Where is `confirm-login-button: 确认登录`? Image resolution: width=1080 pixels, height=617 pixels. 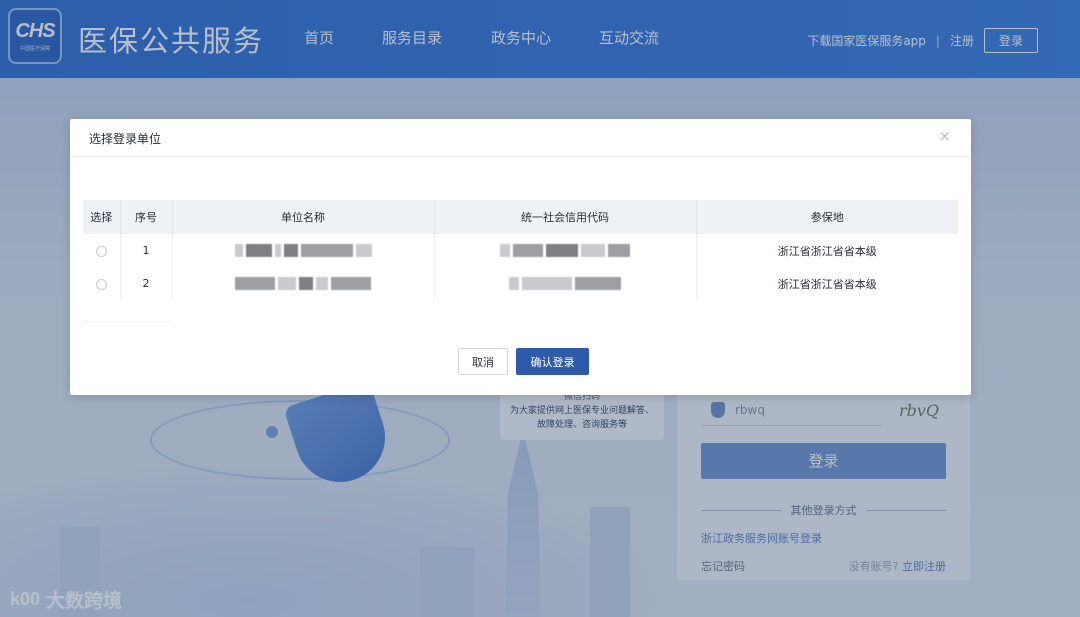
confirm-login-button: 确认登录 is located at coordinates (552, 361).